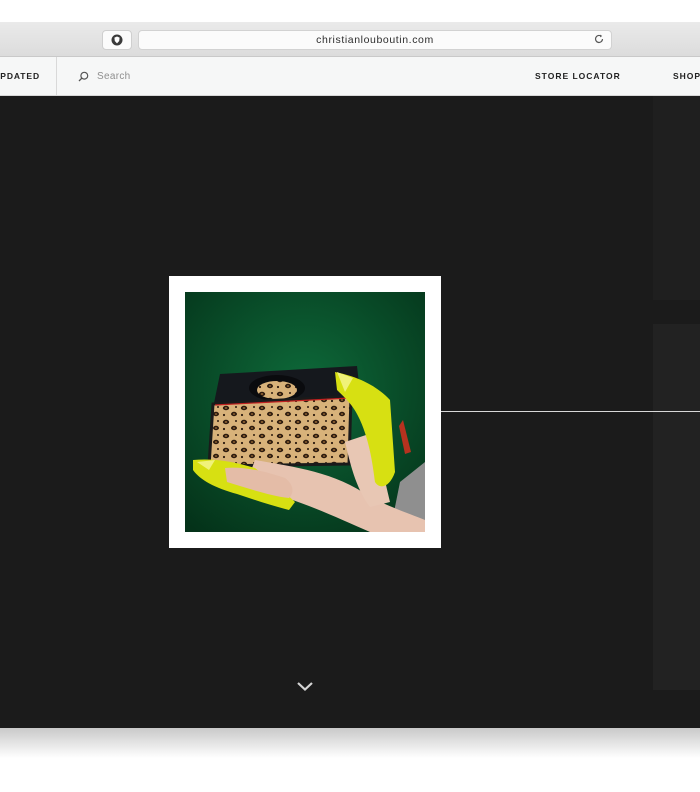 The width and height of the screenshot is (700, 792). What do you see at coordinates (676, 198) in the screenshot?
I see `side-panel-top` at bounding box center [676, 198].